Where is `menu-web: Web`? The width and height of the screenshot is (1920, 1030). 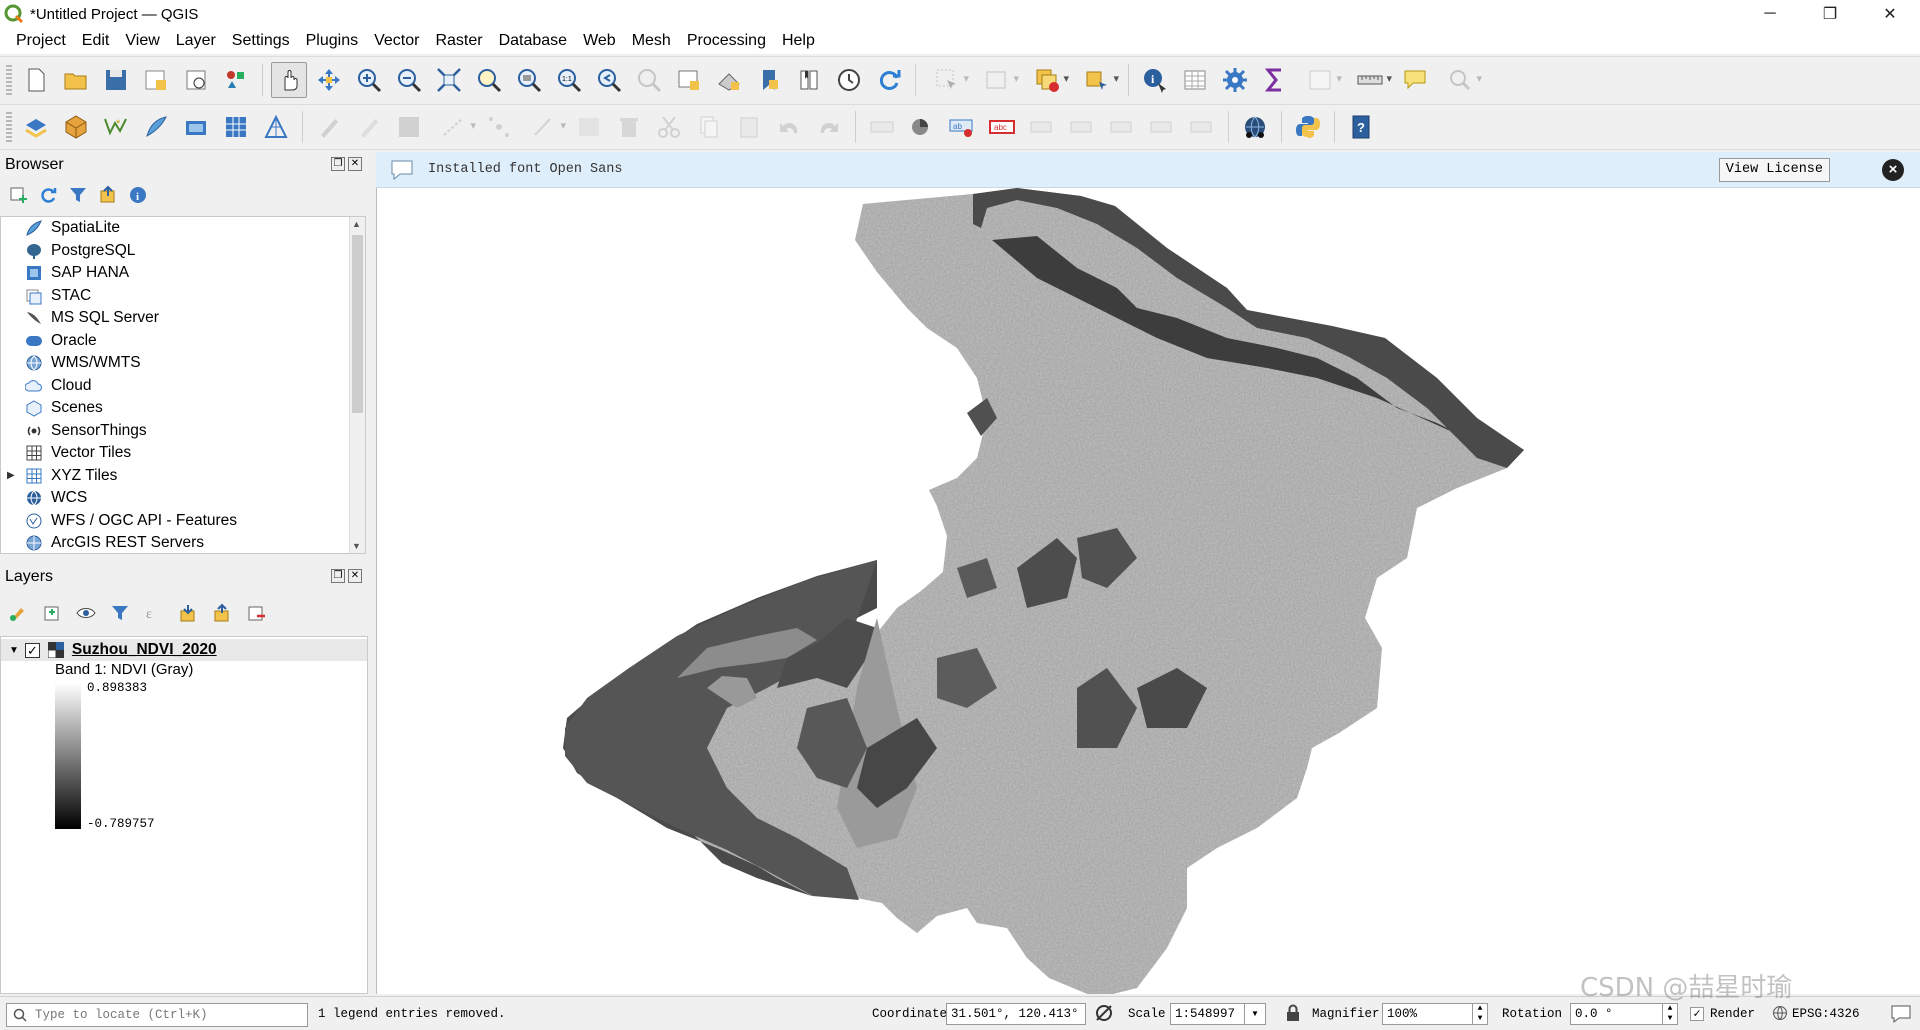 menu-web: Web is located at coordinates (599, 41).